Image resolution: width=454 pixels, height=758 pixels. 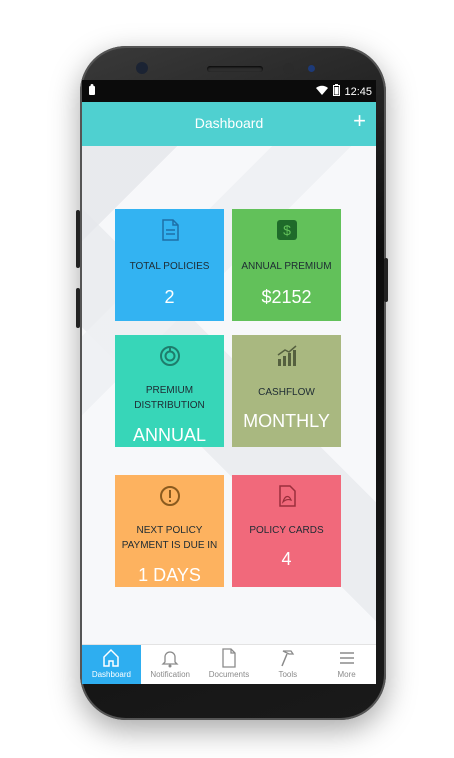 What do you see at coordinates (311, 68) in the screenshot?
I see `iris-sensor` at bounding box center [311, 68].